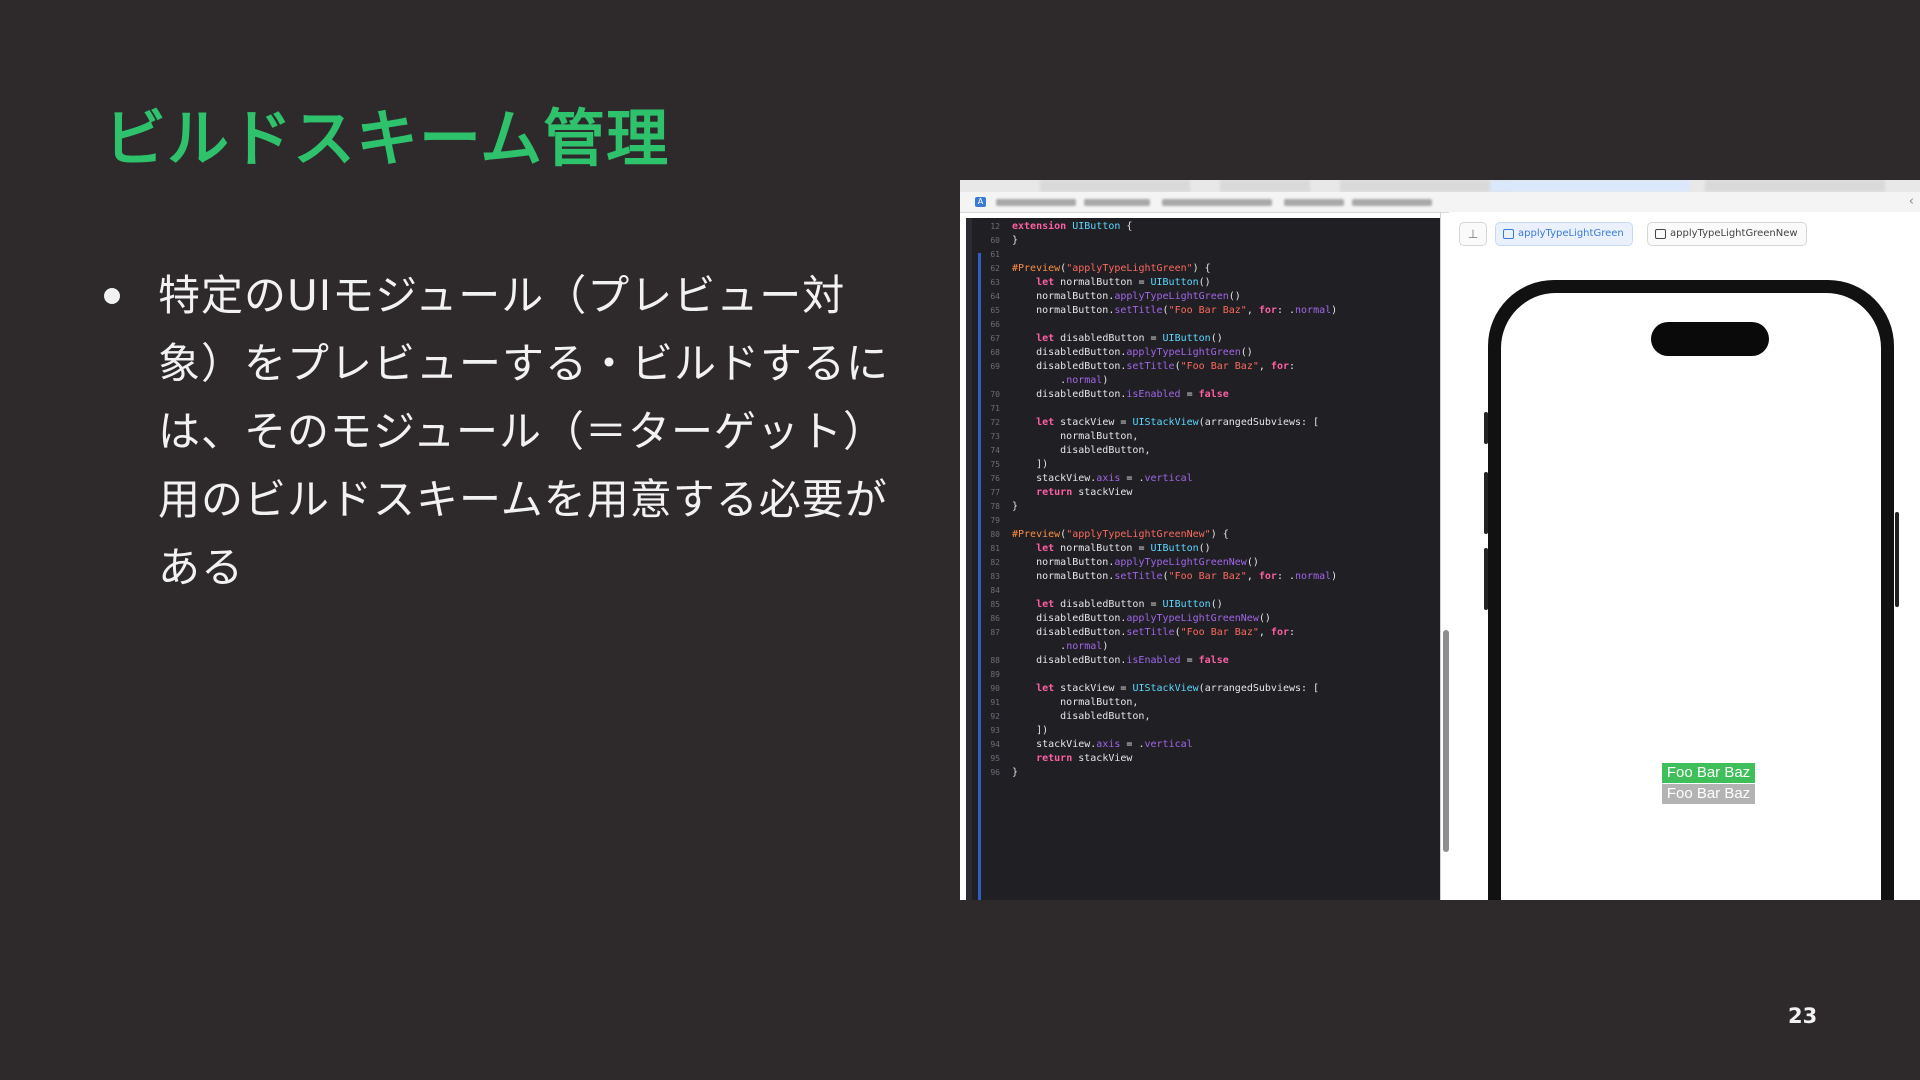 The height and width of the screenshot is (1080, 1920). What do you see at coordinates (1803, 1016) in the screenshot?
I see `page-number: 23` at bounding box center [1803, 1016].